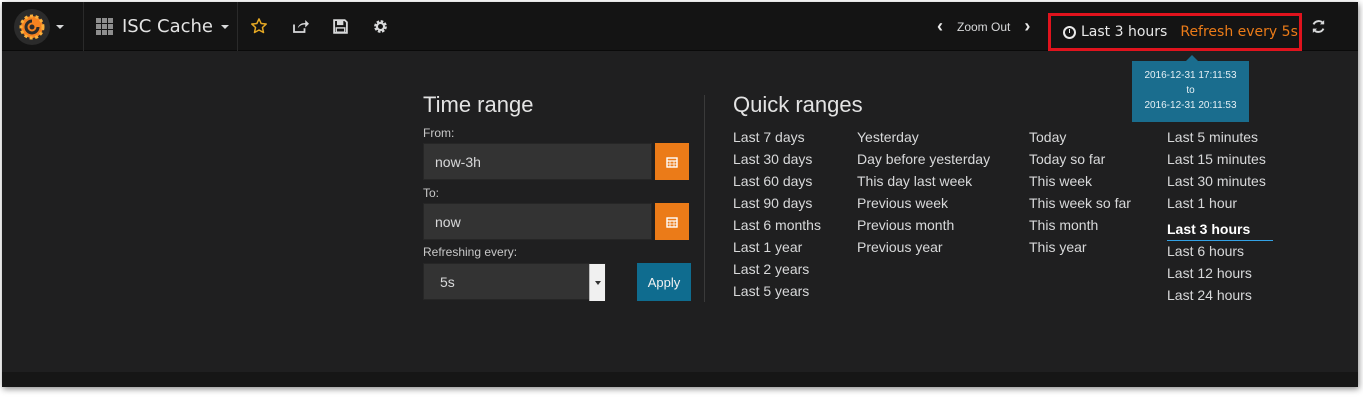 Image resolution: width=1363 pixels, height=401 pixels. Describe the element at coordinates (704, 198) in the screenshot. I see `panel-divider` at that location.